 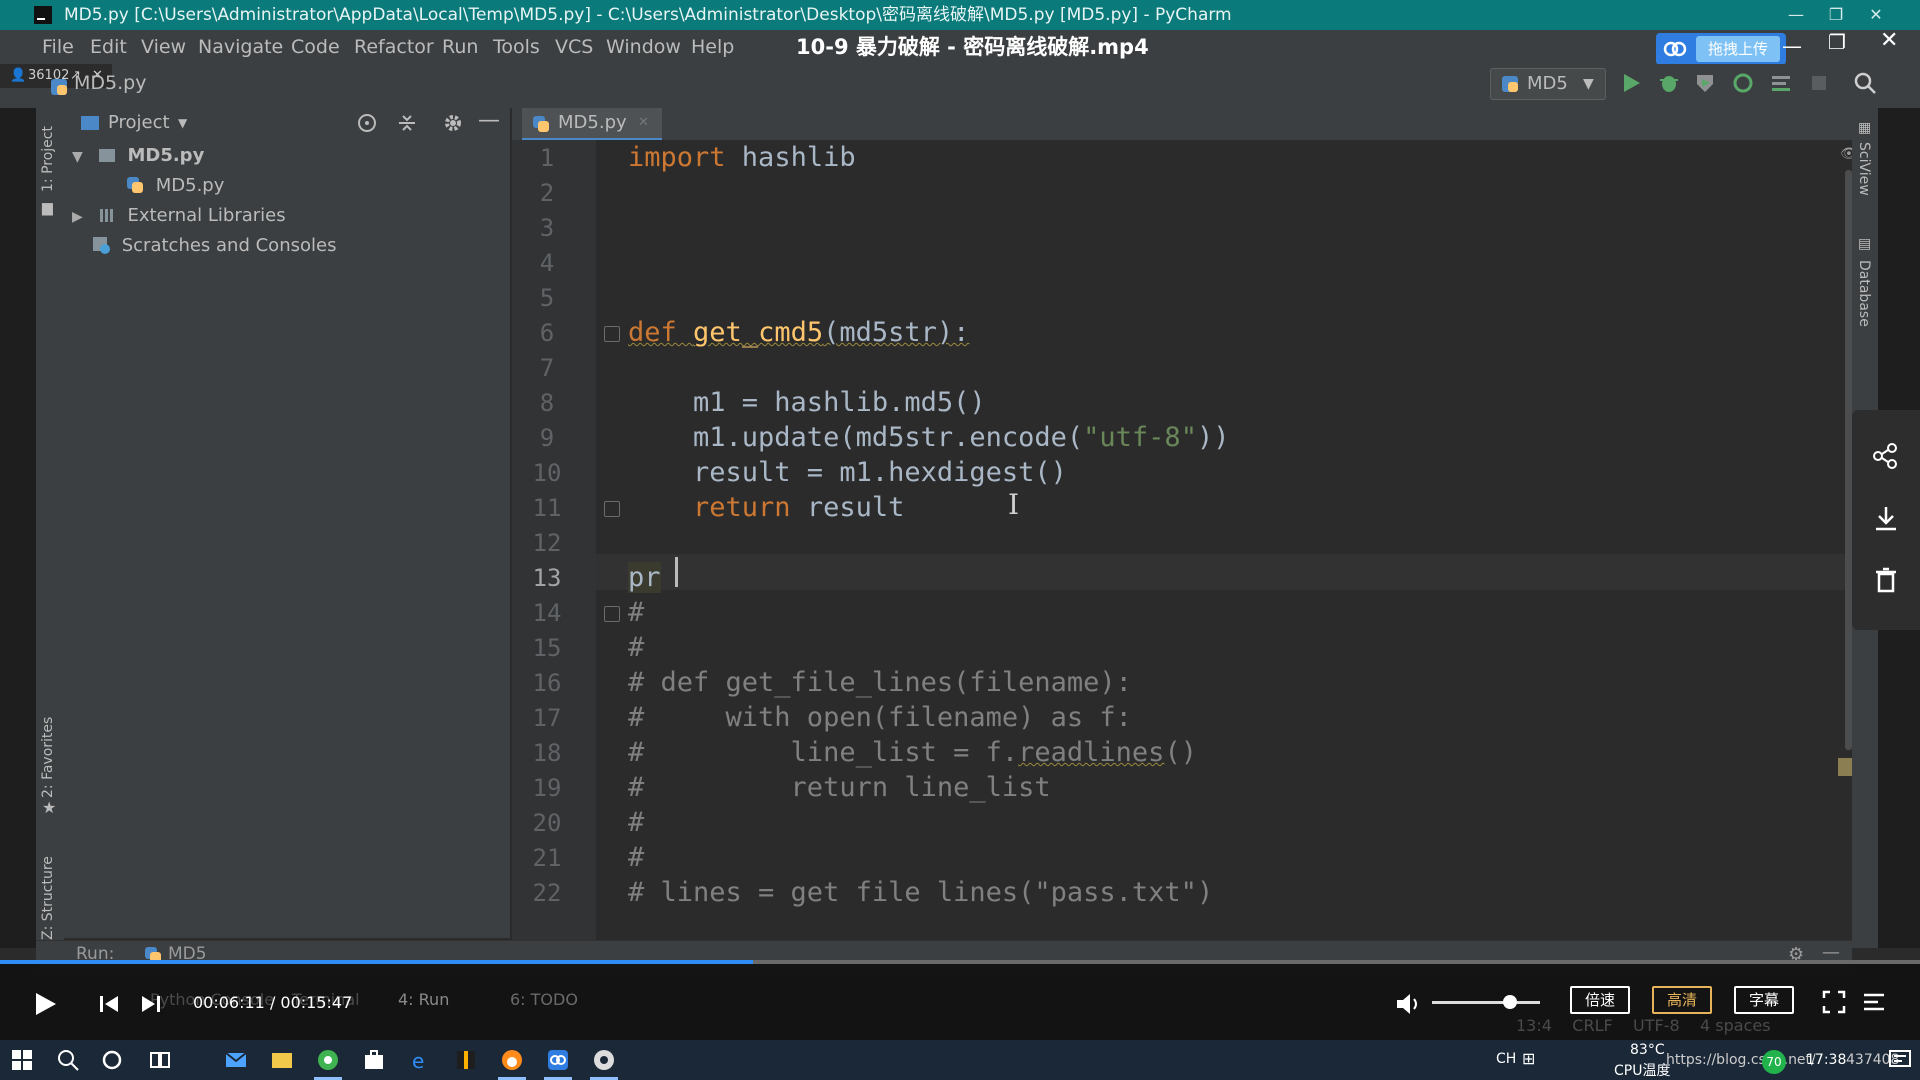 What do you see at coordinates (1819, 83) in the screenshot?
I see `stop-icon` at bounding box center [1819, 83].